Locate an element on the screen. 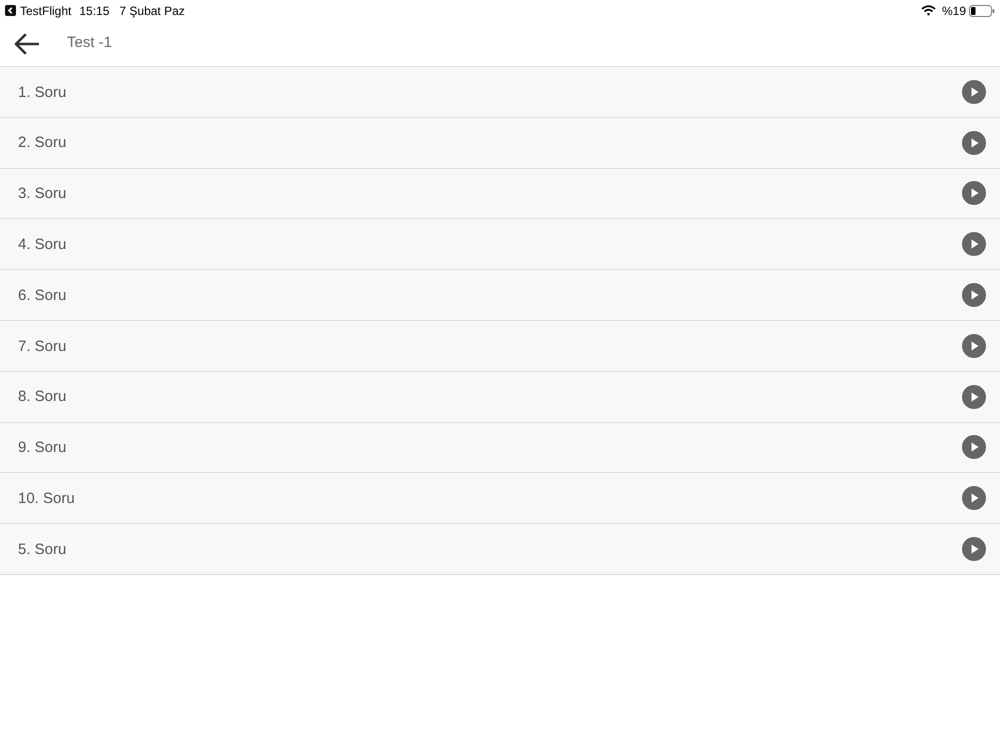 The image size is (1000, 750). question-row: 3. Soru is located at coordinates (500, 194).